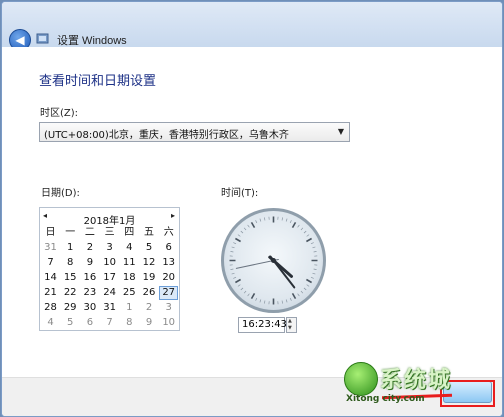  I want to click on clock-center, so click(273, 260).